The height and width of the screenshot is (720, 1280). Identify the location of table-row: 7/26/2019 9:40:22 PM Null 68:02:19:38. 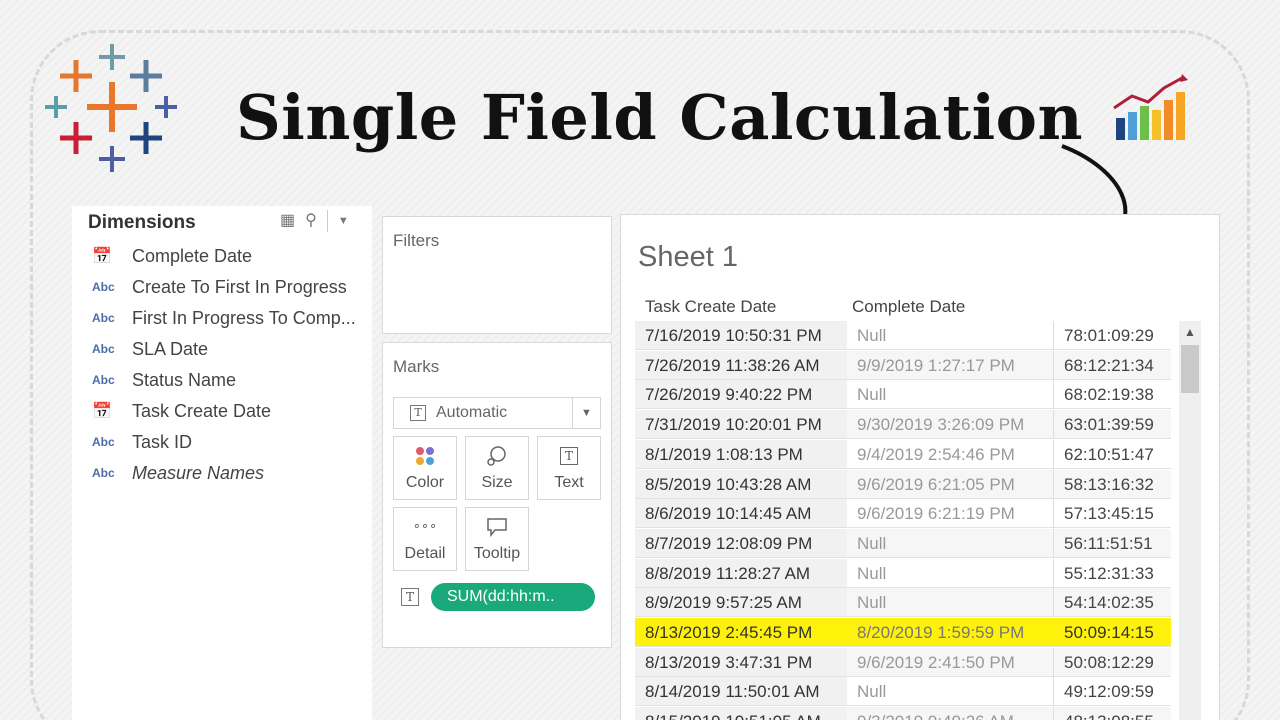
(903, 395).